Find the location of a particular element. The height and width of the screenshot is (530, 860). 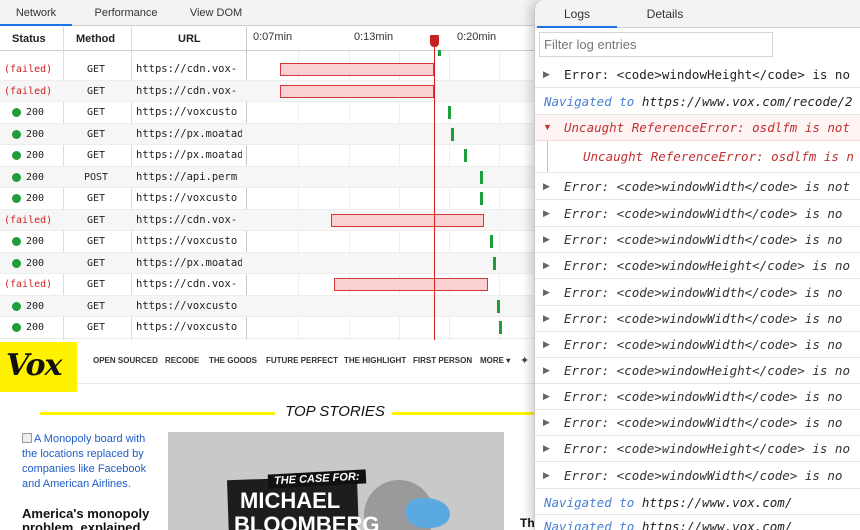

cut-off-headline: Th is located at coordinates (527, 523).